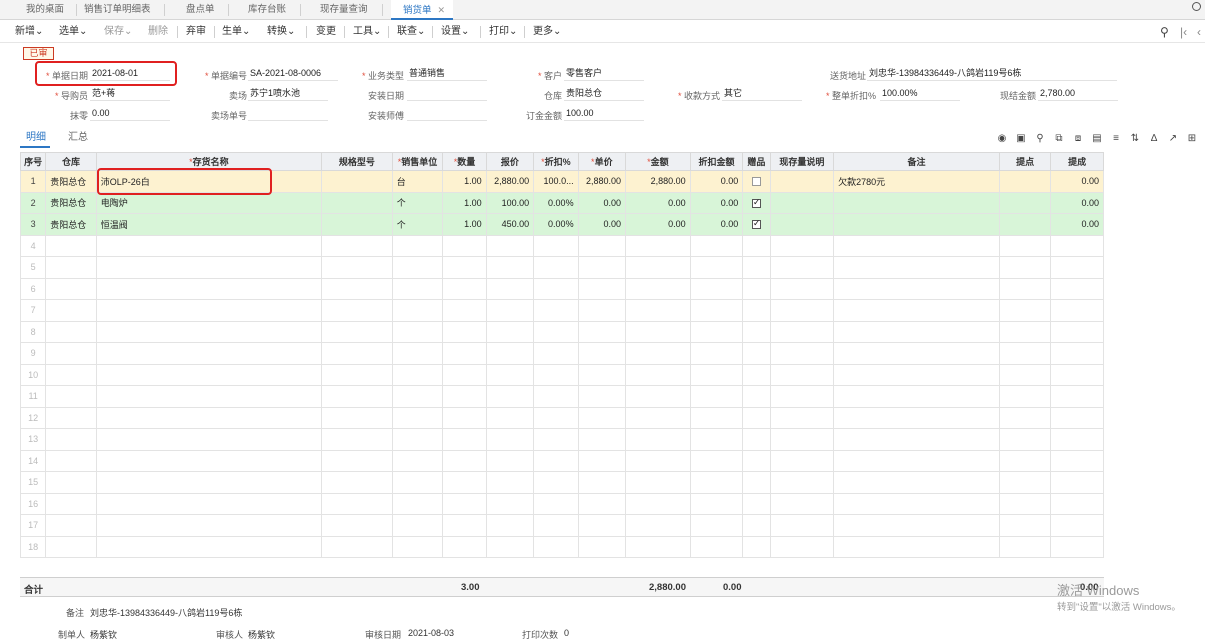 Image resolution: width=1205 pixels, height=643 pixels. I want to click on unaudit-button: 弃审, so click(196, 32).